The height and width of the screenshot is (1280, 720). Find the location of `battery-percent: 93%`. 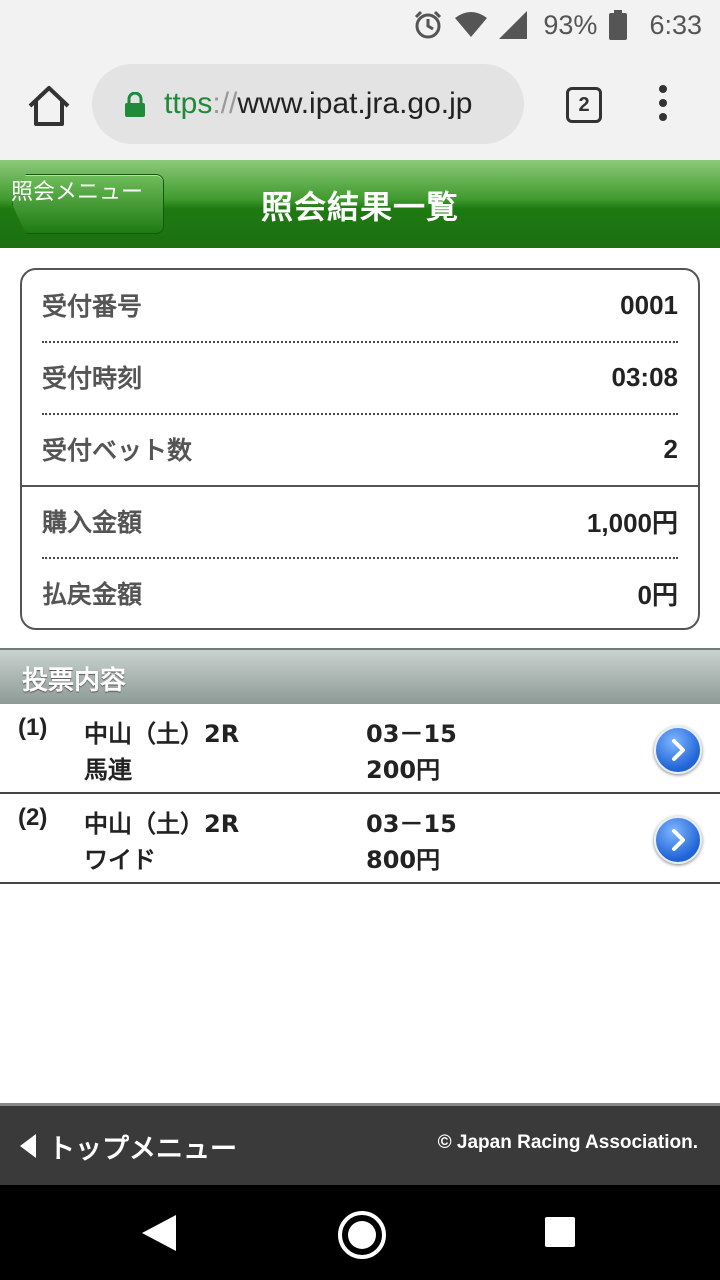

battery-percent: 93% is located at coordinates (570, 24).